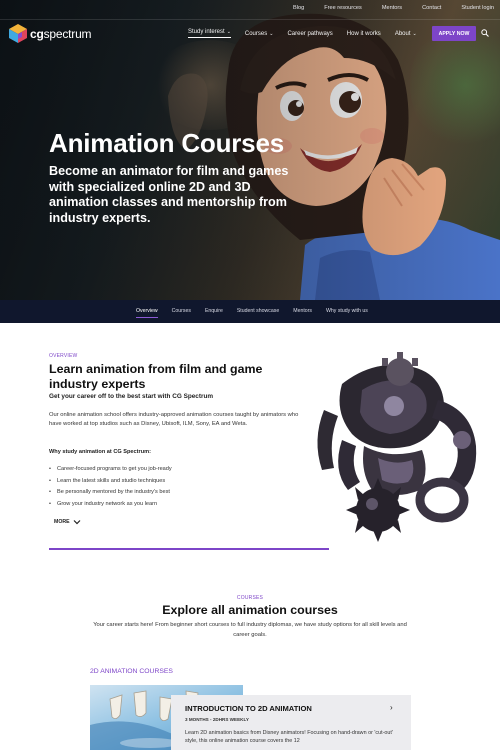  I want to click on section-divider, so click(189, 549).